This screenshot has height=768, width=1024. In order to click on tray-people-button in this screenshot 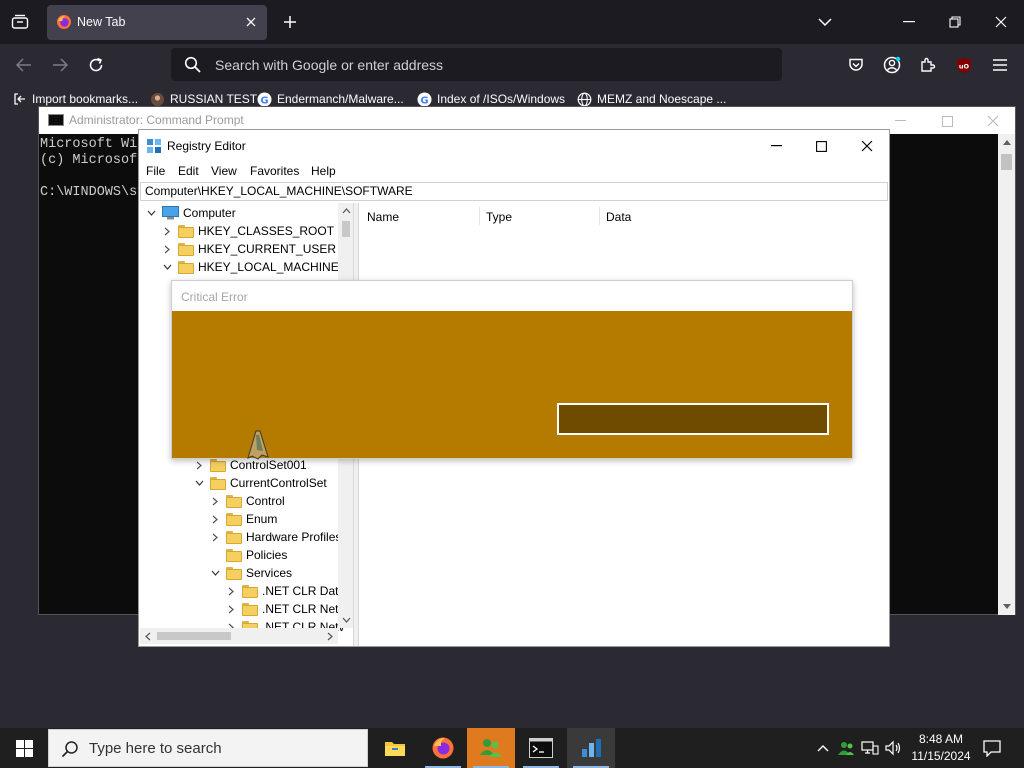, I will do `click(846, 748)`.